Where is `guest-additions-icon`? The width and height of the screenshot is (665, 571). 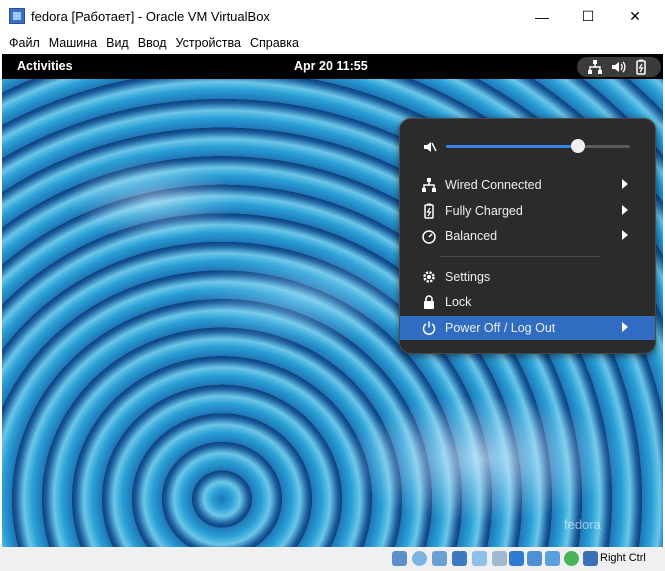
guest-additions-icon is located at coordinates (571, 558).